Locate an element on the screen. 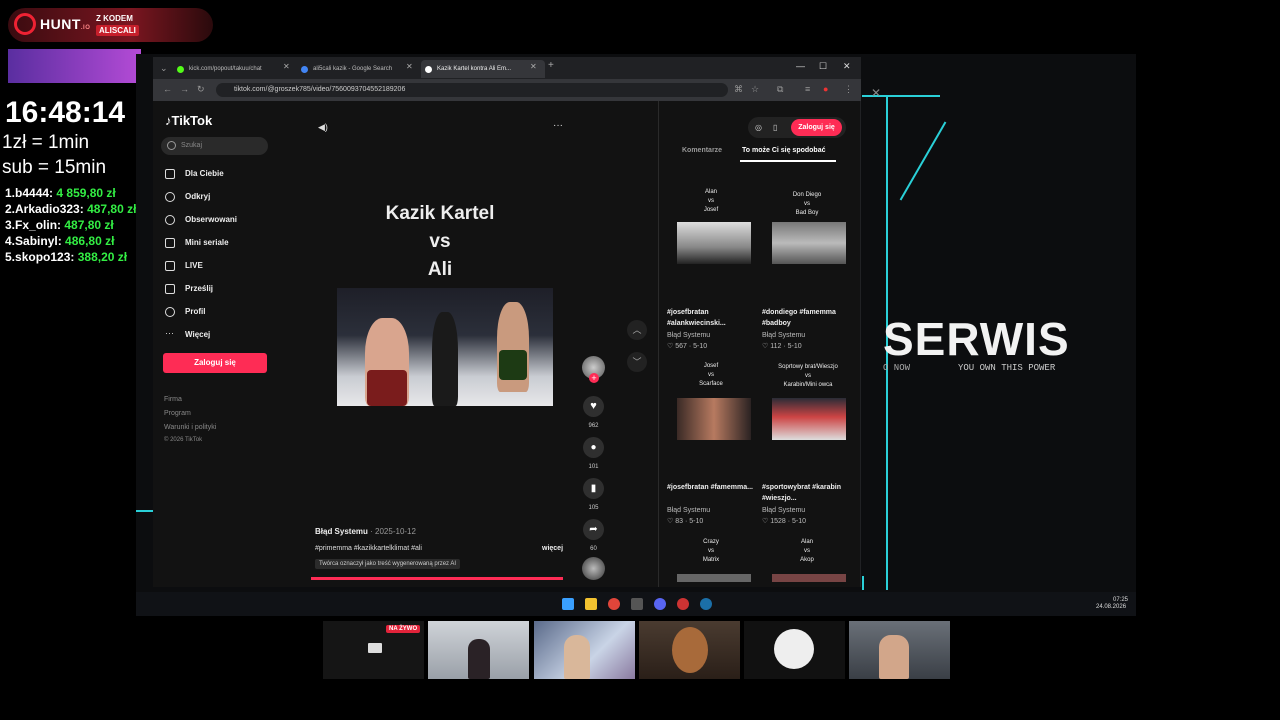 Image resolution: width=1280 pixels, height=720 pixels. nav-profile: Profil is located at coordinates (195, 311).